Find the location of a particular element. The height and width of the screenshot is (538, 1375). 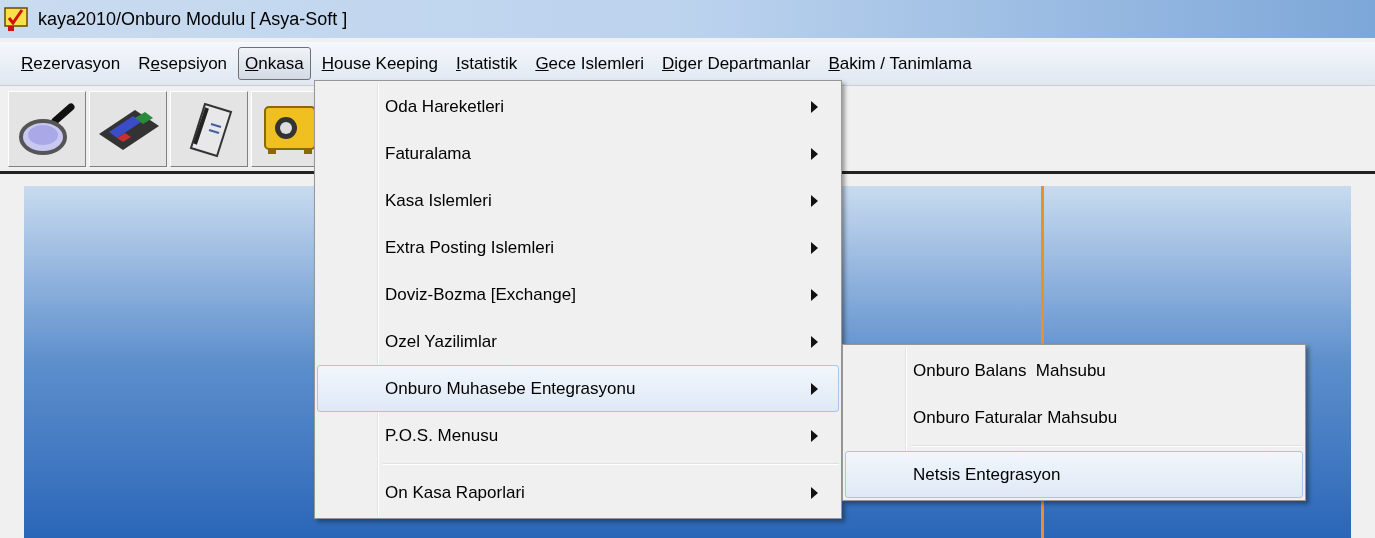

menu-item: Onburo Balans Mahsubu is located at coordinates (1074, 370).